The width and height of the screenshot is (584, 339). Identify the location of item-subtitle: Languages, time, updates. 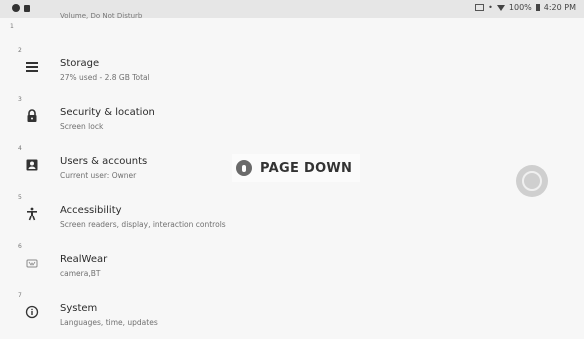
(109, 322).